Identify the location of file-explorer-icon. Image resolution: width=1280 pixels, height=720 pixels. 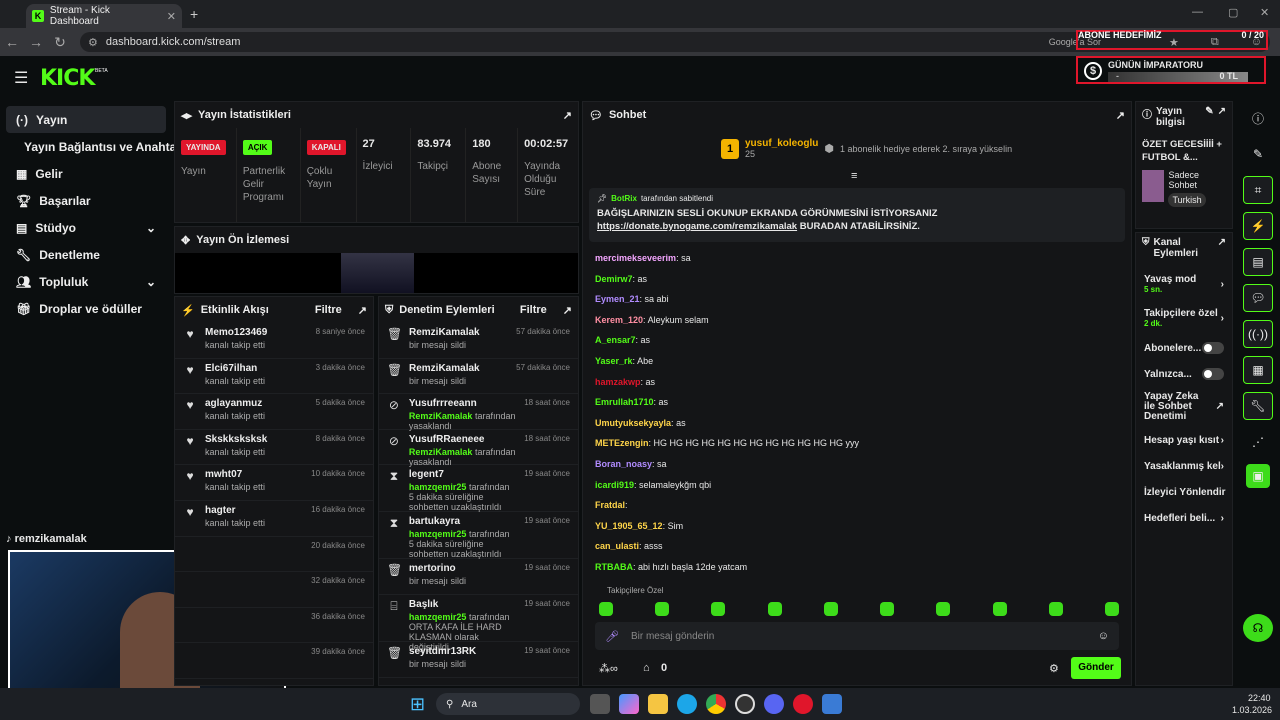
(658, 704).